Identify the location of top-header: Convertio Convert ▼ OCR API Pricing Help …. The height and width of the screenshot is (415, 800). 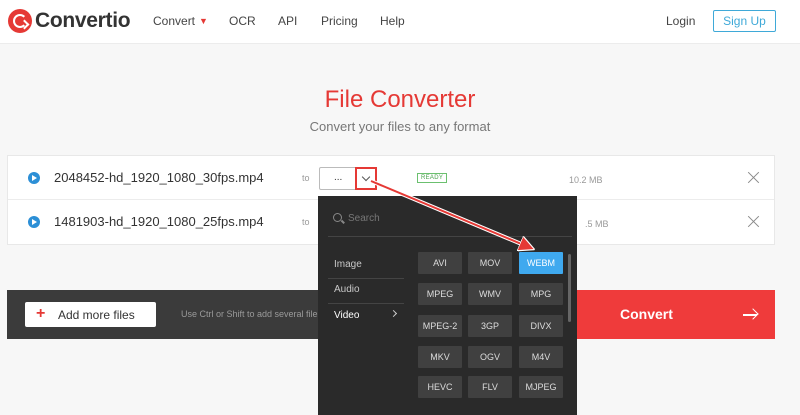
(400, 22).